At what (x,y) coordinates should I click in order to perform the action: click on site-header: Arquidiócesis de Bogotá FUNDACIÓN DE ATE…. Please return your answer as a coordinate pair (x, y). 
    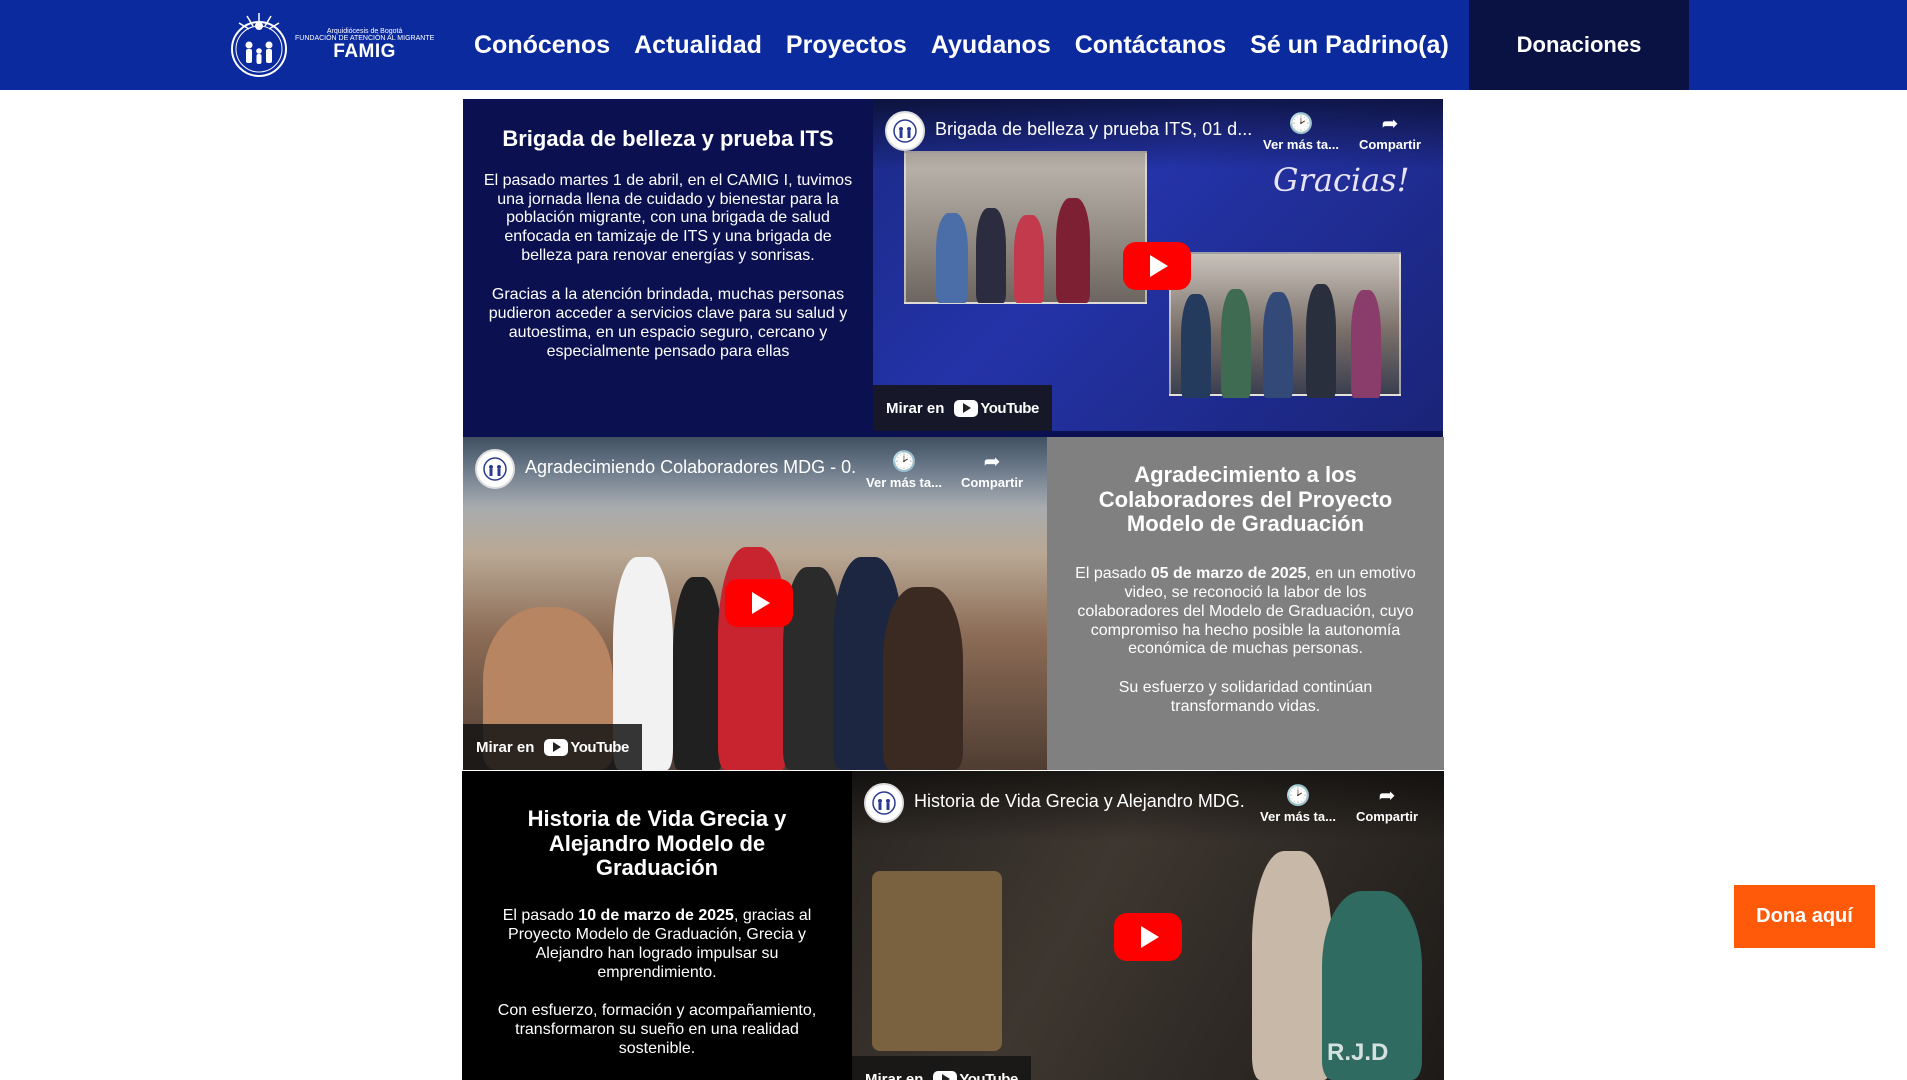
    Looking at the image, I should click on (953, 45).